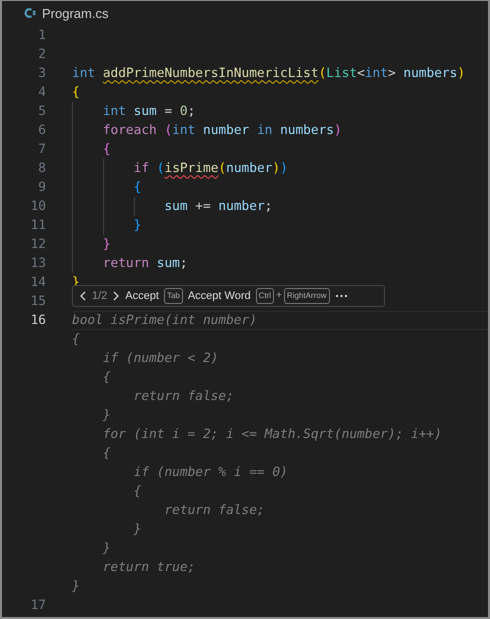 This screenshot has height=619, width=490. Describe the element at coordinates (42, 54) in the screenshot. I see `line-number: 2` at that location.